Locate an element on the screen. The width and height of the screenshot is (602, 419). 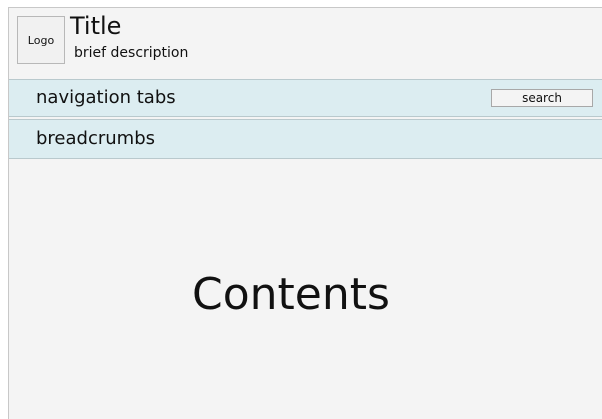
search-input: search is located at coordinates (542, 98).